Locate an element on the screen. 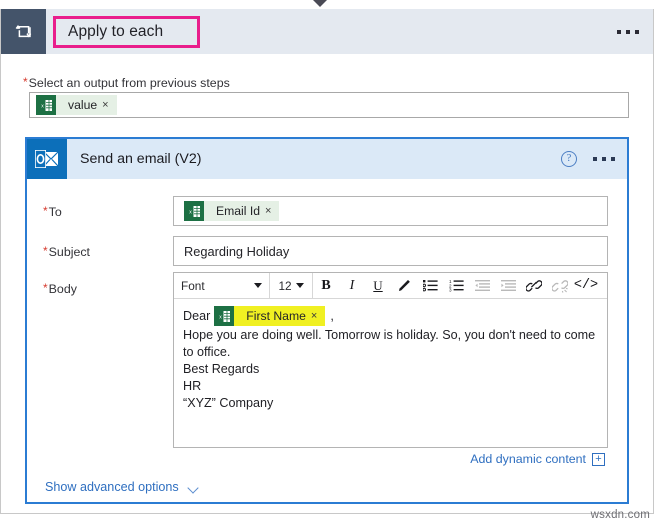 The height and width of the screenshot is (523, 654). token-first-name: x First Name × is located at coordinates (270, 316).